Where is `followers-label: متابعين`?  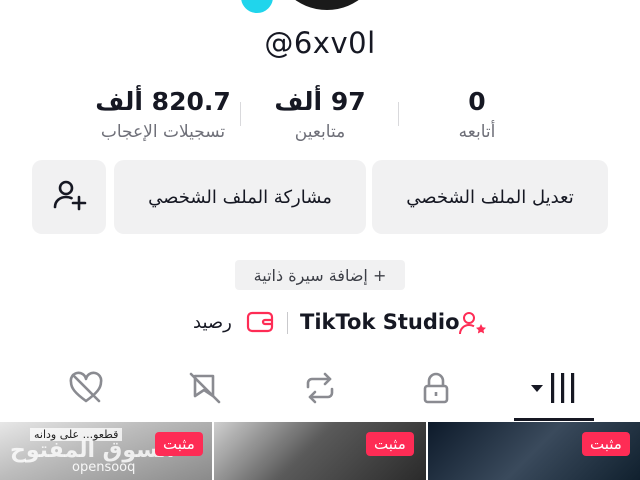
followers-label: متابعين is located at coordinates (320, 132).